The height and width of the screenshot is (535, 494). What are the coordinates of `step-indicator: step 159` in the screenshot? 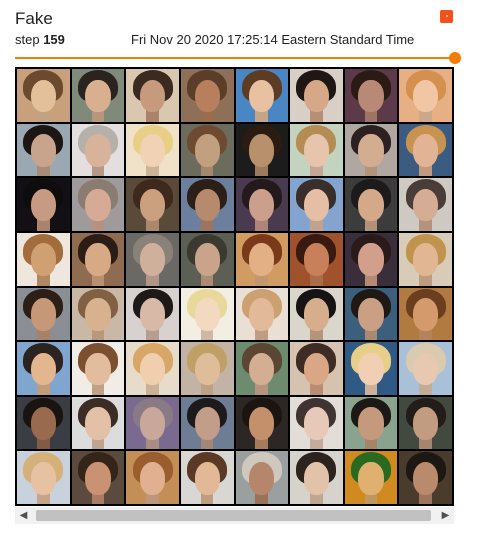 It's located at (40, 39).